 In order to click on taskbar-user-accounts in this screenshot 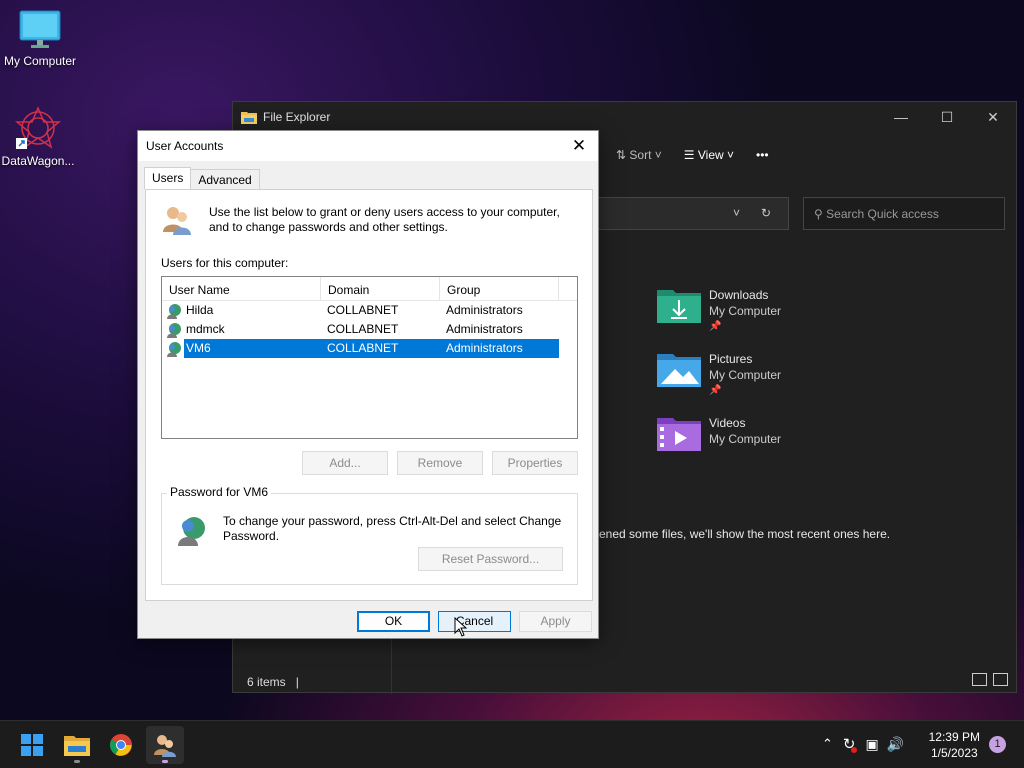, I will do `click(165, 745)`.